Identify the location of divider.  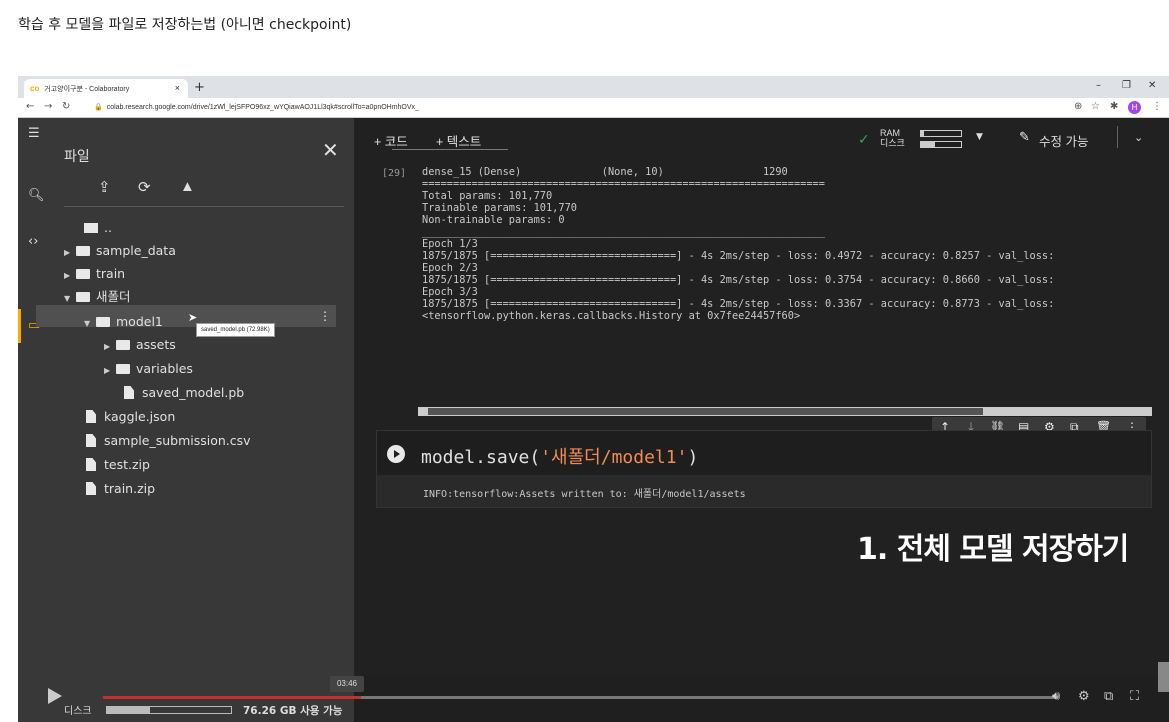
(204, 206).